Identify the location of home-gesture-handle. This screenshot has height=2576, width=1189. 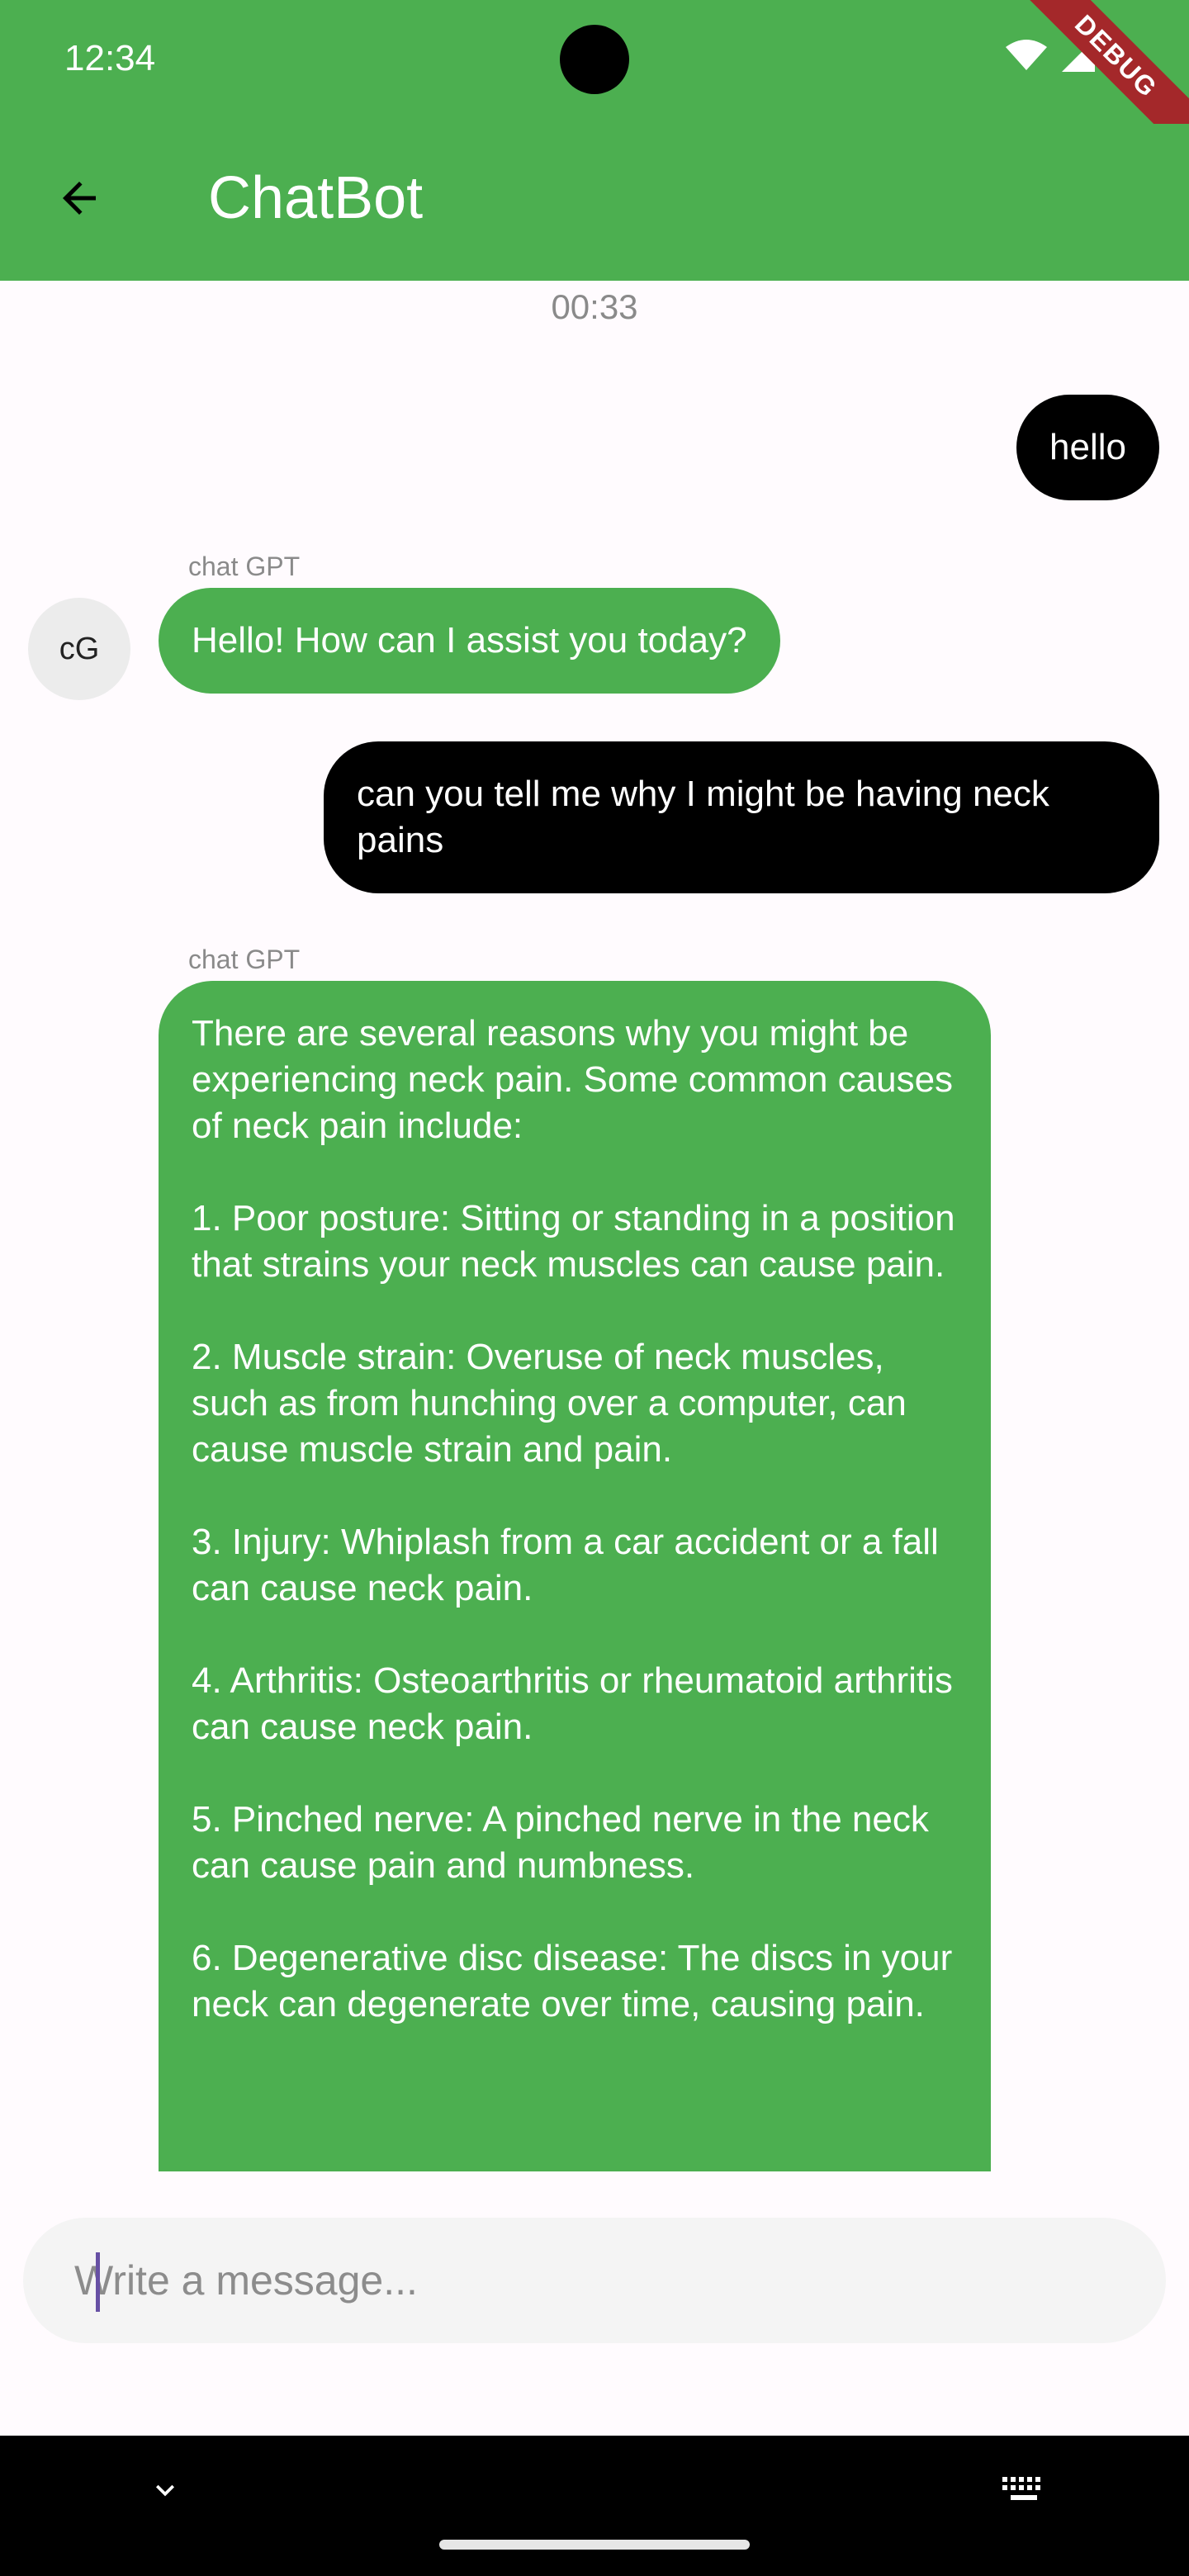
(594, 2545).